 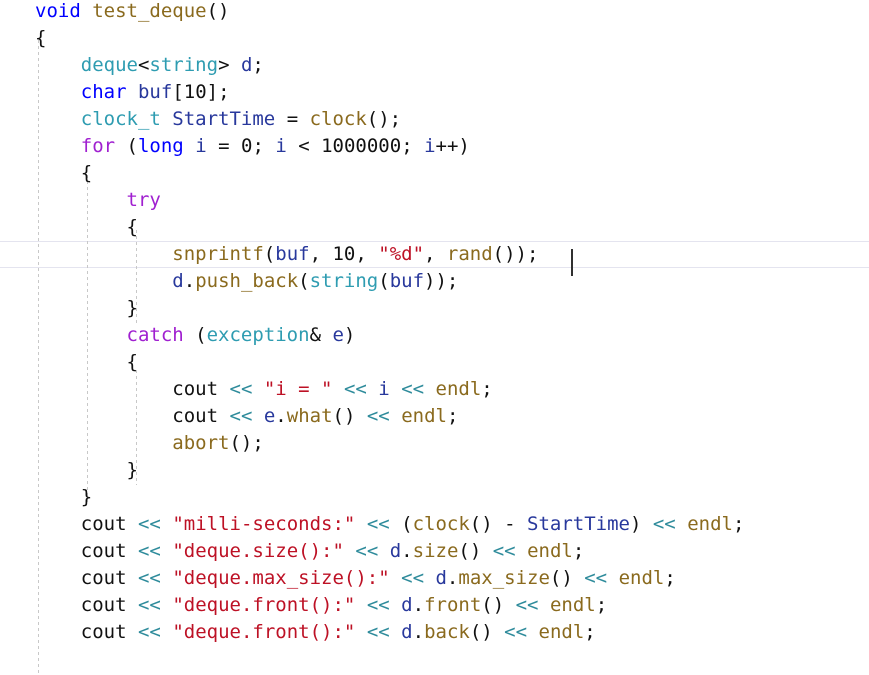 What do you see at coordinates (504, 578) in the screenshot?
I see `code-token: max_size` at bounding box center [504, 578].